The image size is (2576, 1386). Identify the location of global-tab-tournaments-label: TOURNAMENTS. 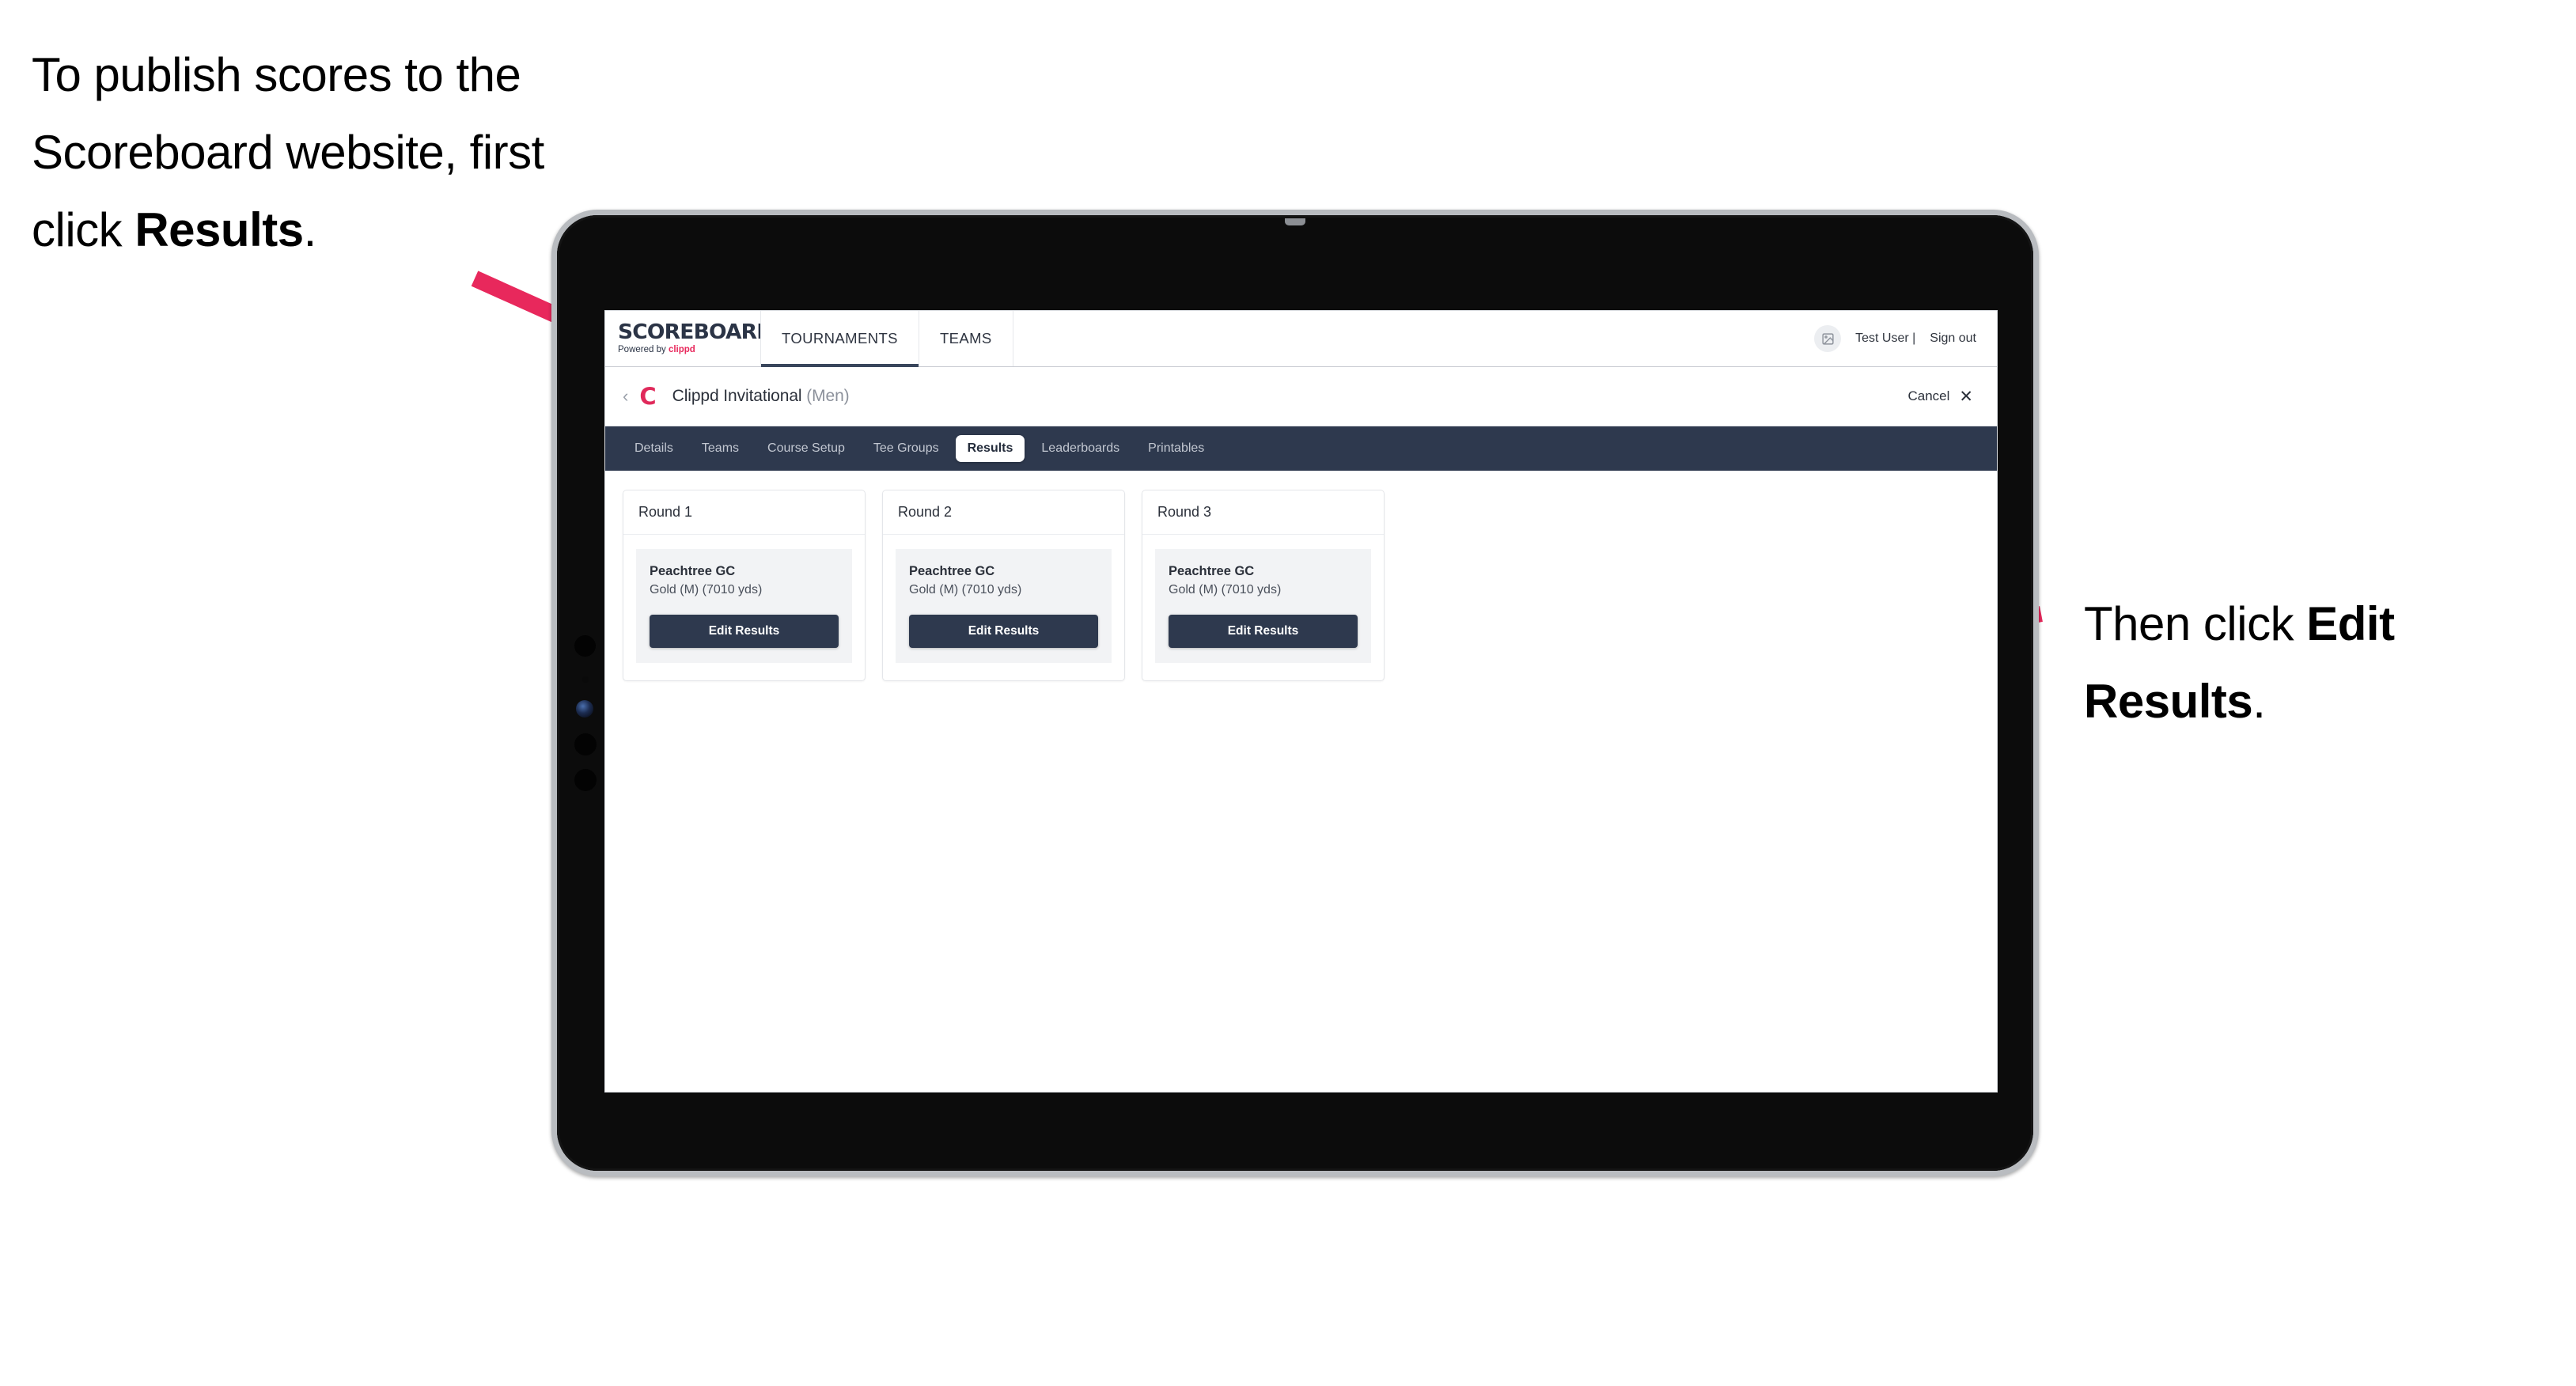
(840, 338).